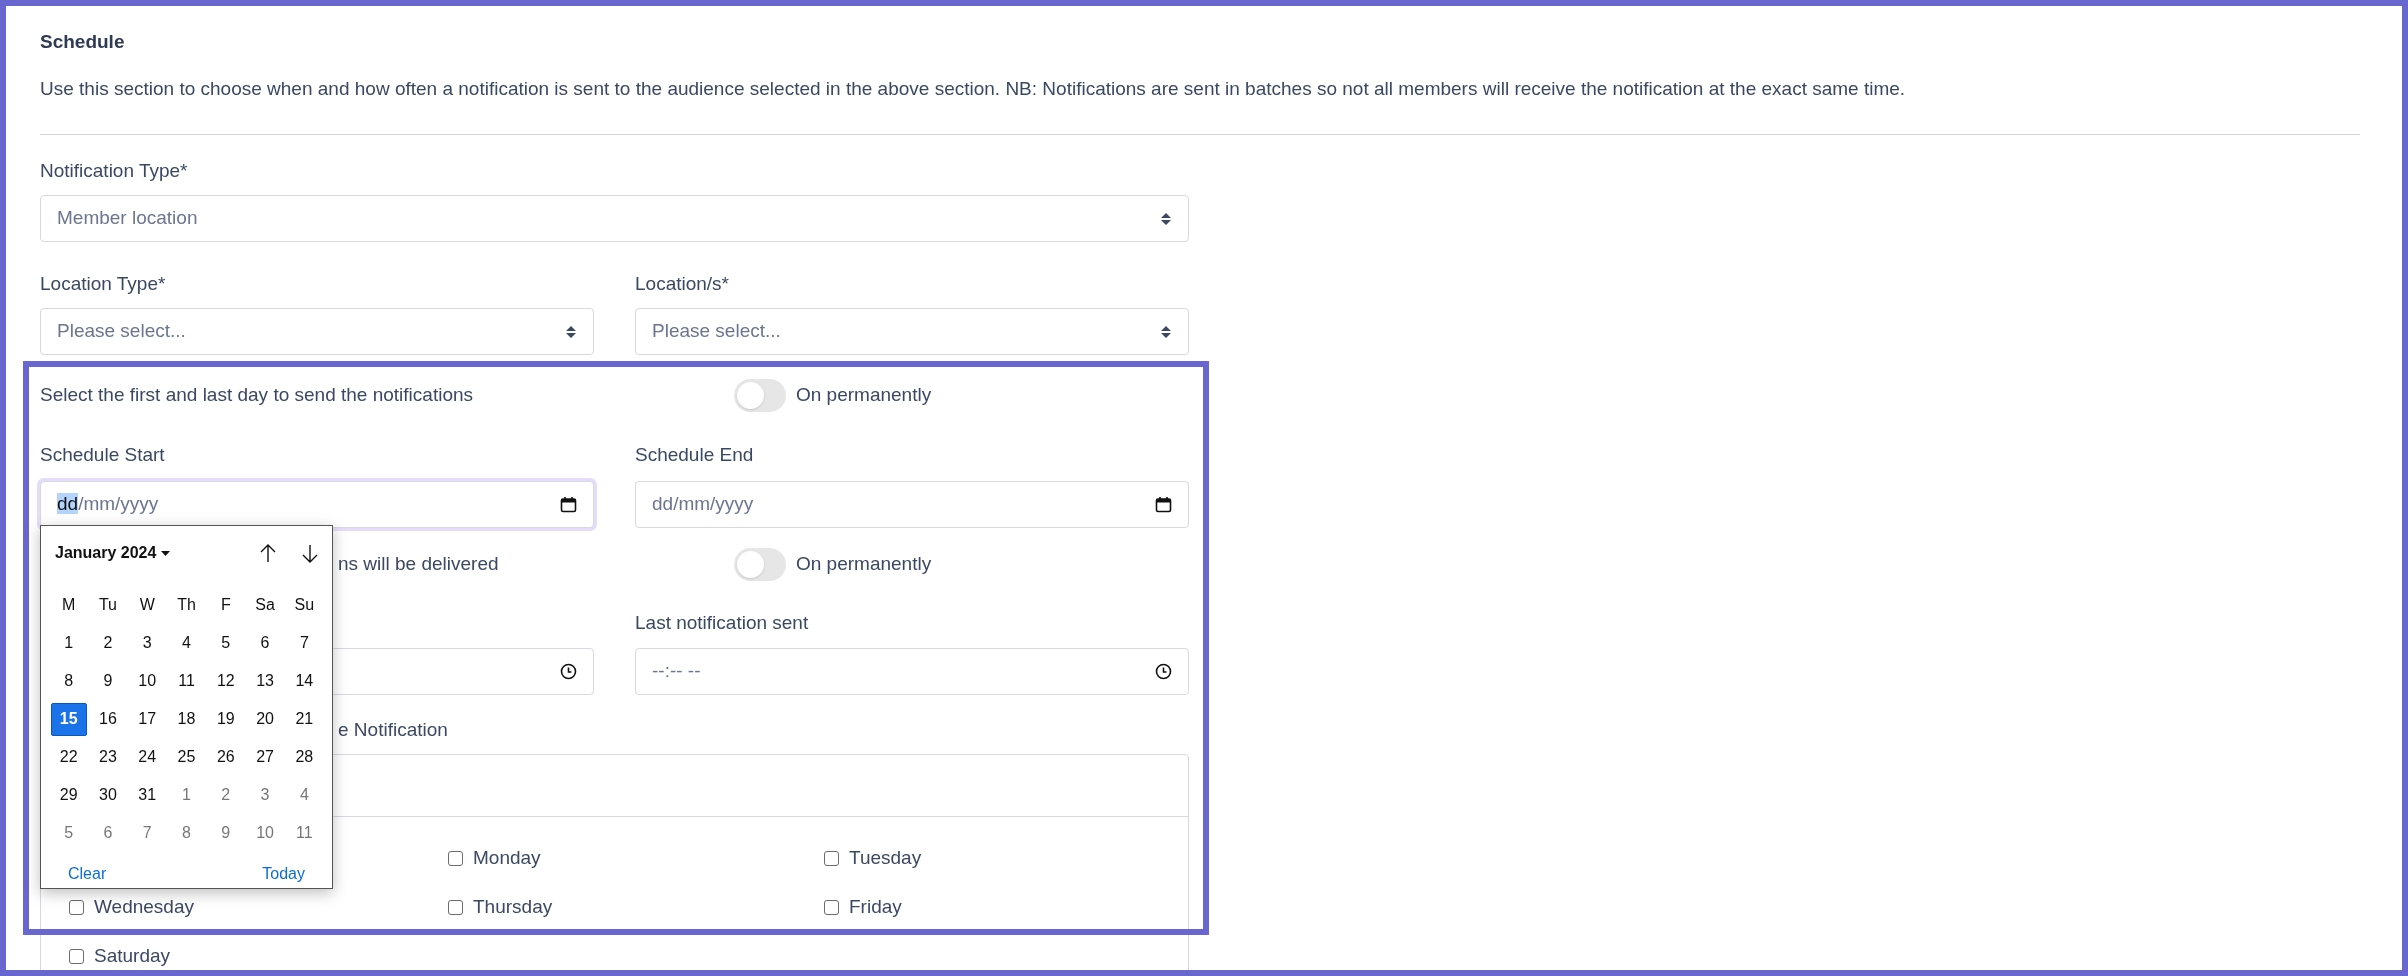  Describe the element at coordinates (265, 681) in the screenshot. I see `calendar-day: 13` at that location.